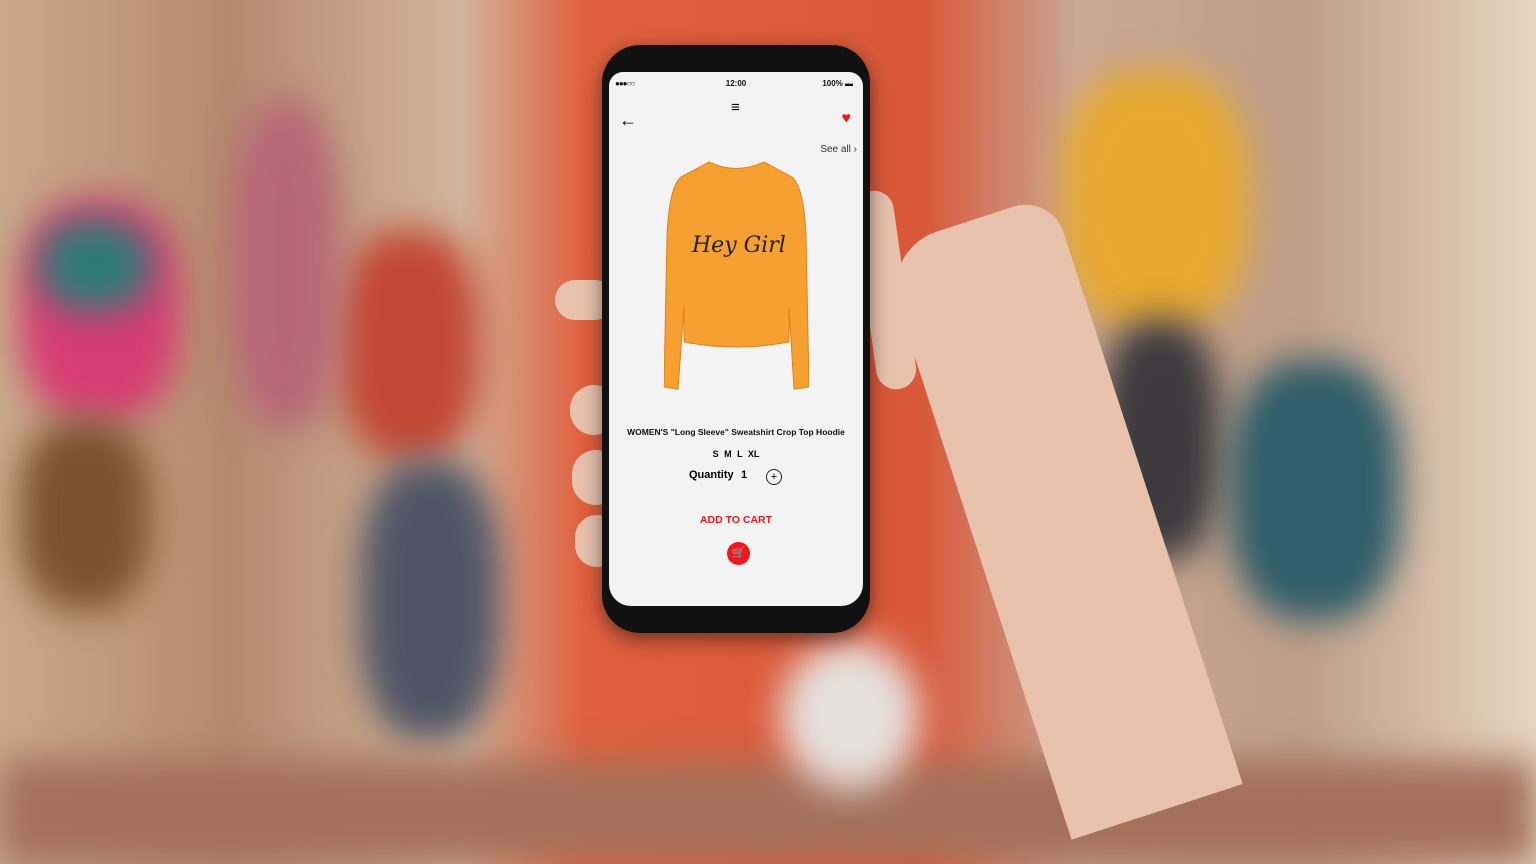  Describe the element at coordinates (711, 475) in the screenshot. I see `quantity-label: Quantity` at that location.